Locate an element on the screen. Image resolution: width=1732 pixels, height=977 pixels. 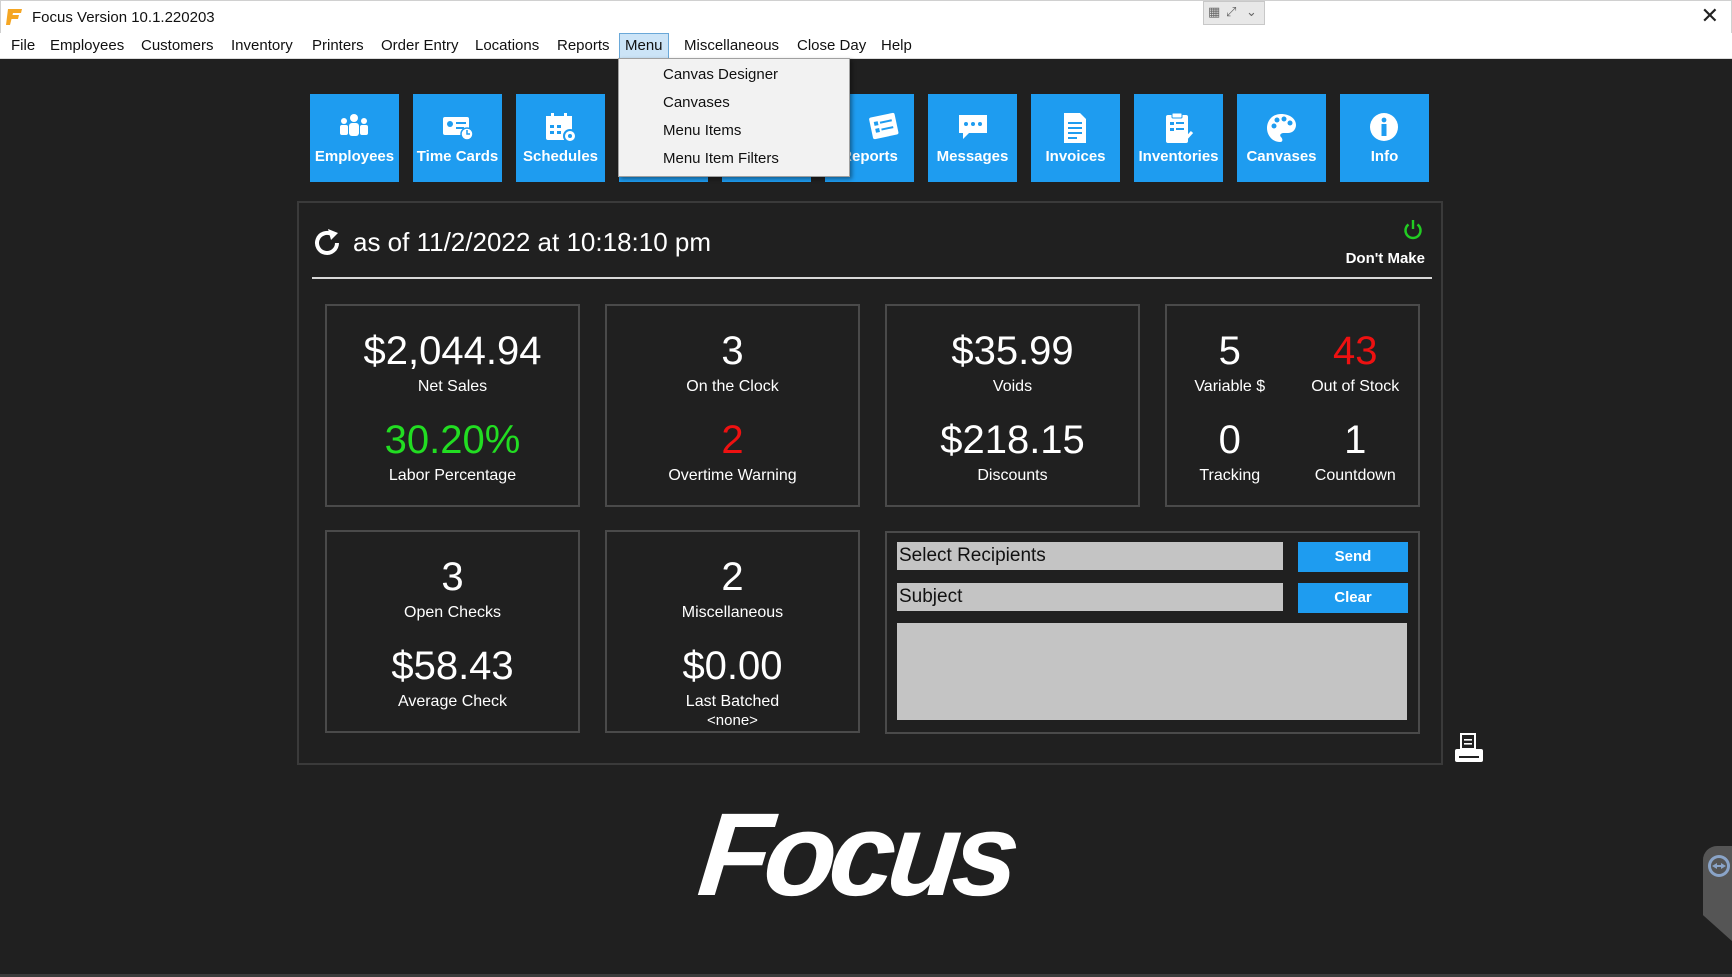
schedules-button: Schedules is located at coordinates (560, 138).